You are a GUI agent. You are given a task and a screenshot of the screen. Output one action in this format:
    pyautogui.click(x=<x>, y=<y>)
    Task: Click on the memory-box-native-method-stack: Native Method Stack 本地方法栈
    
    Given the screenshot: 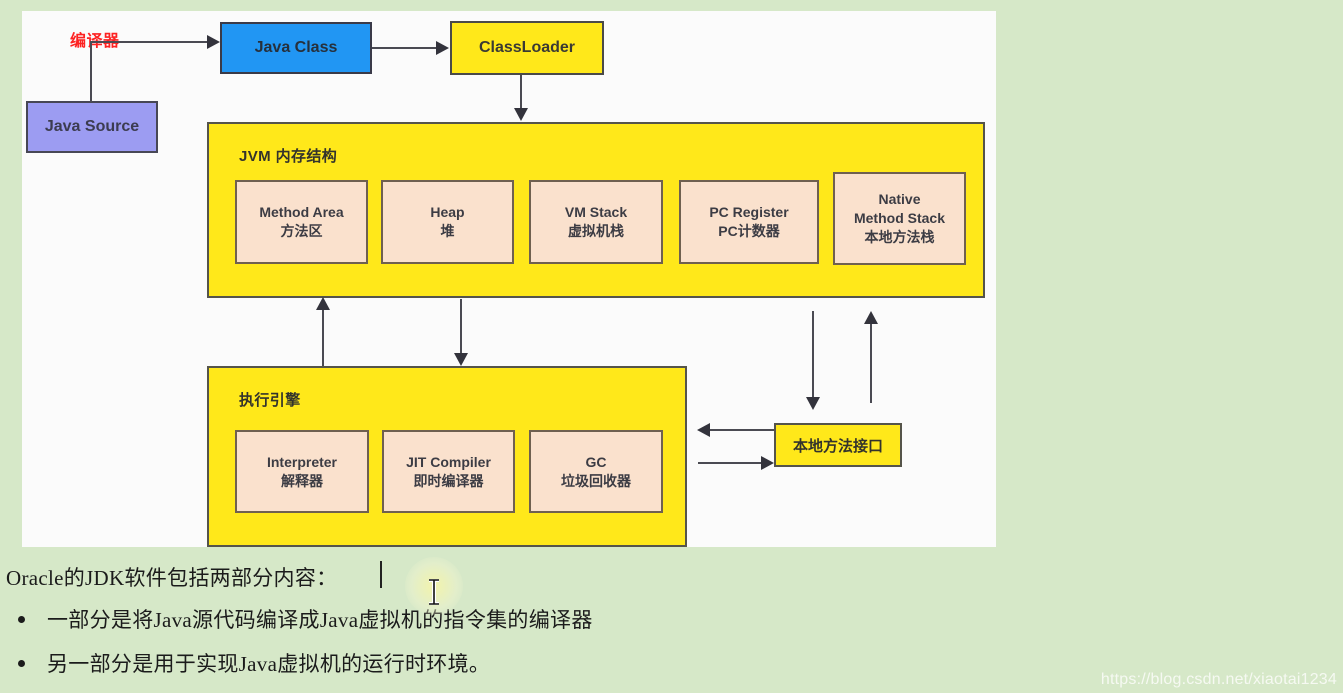 What is the action you would take?
    pyautogui.click(x=899, y=218)
    